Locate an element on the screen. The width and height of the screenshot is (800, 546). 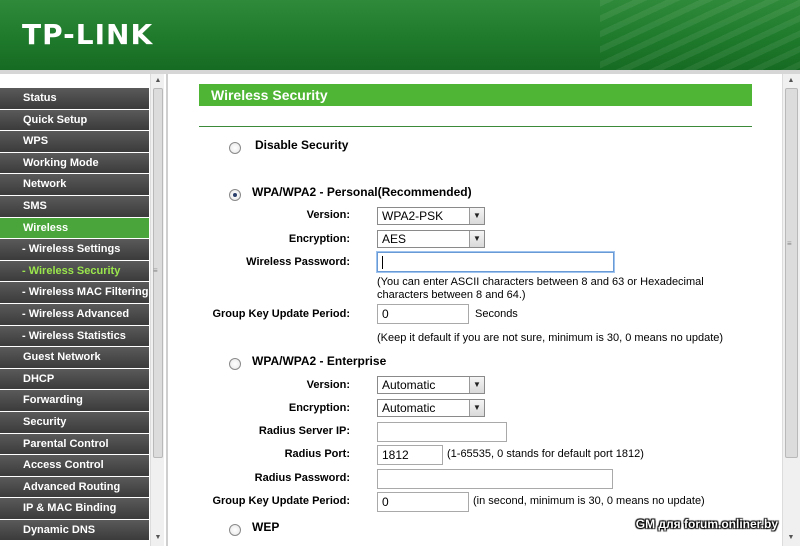
wep-label: WEP is located at coordinates (266, 527).